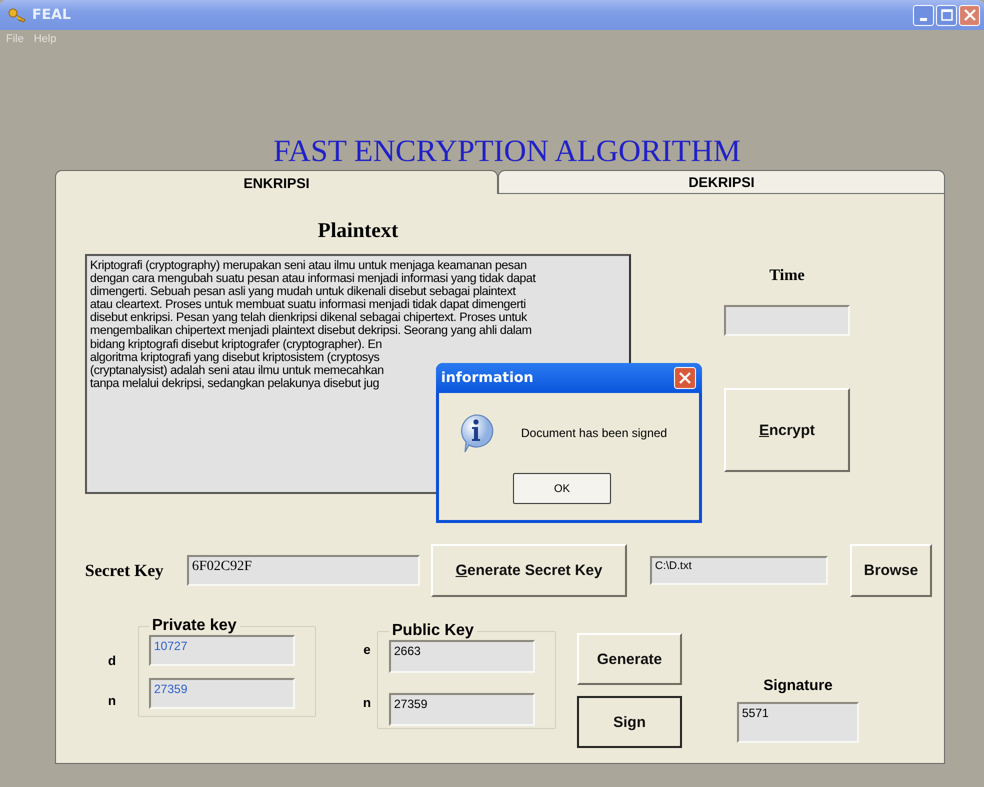 This screenshot has width=984, height=787. I want to click on browse-button: Browse, so click(891, 570).